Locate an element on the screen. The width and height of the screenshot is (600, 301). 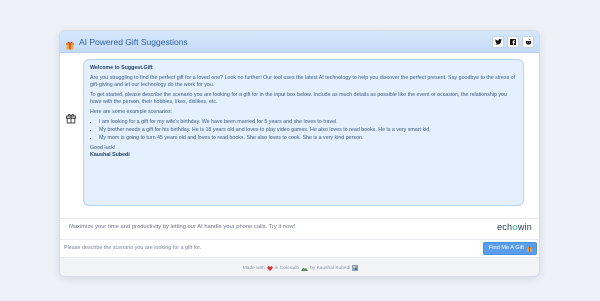
header-bar: AI Powered Gift Suggestions is located at coordinates (299, 42).